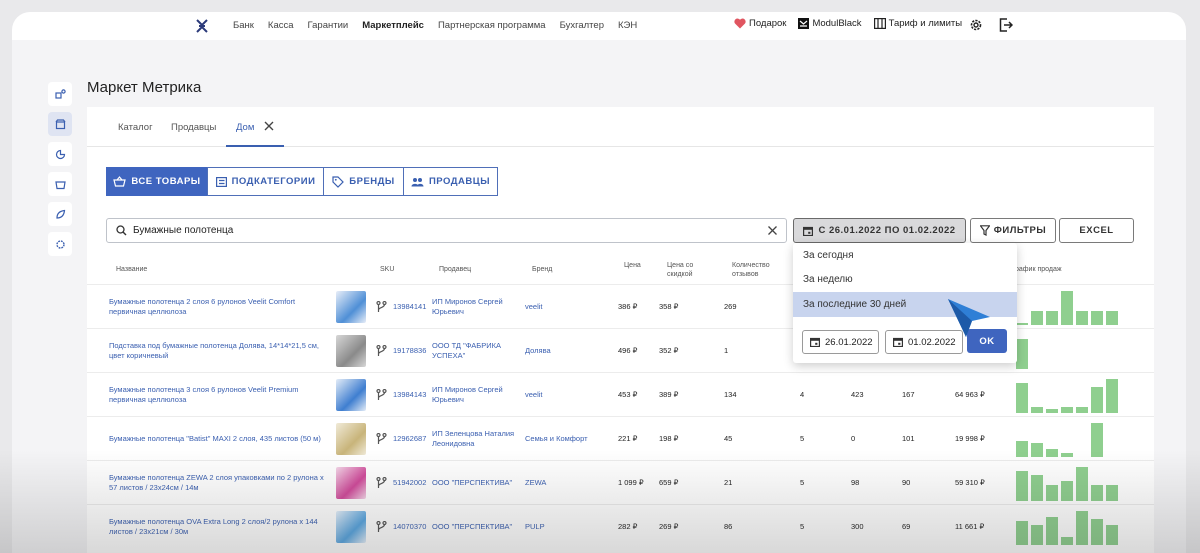 The height and width of the screenshot is (553, 1200). What do you see at coordinates (446, 230) in the screenshot?
I see `search-input: Бумажные полотенца` at bounding box center [446, 230].